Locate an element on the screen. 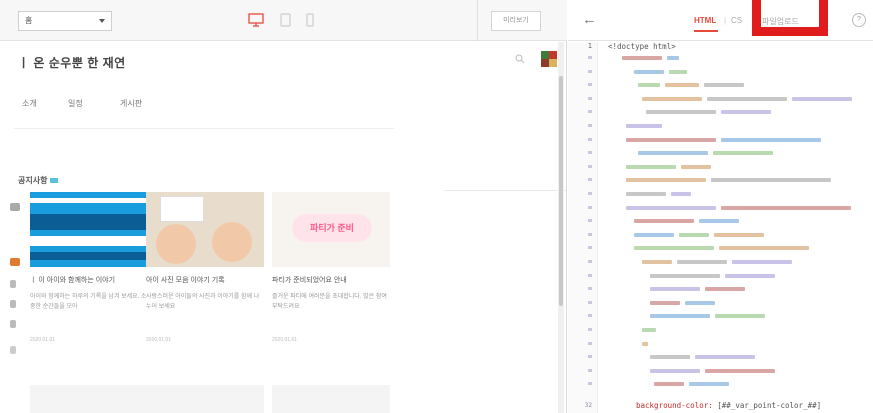 Image resolution: width=873 pixels, height=413 pixels. scrollbar-thumb is located at coordinates (561, 191).